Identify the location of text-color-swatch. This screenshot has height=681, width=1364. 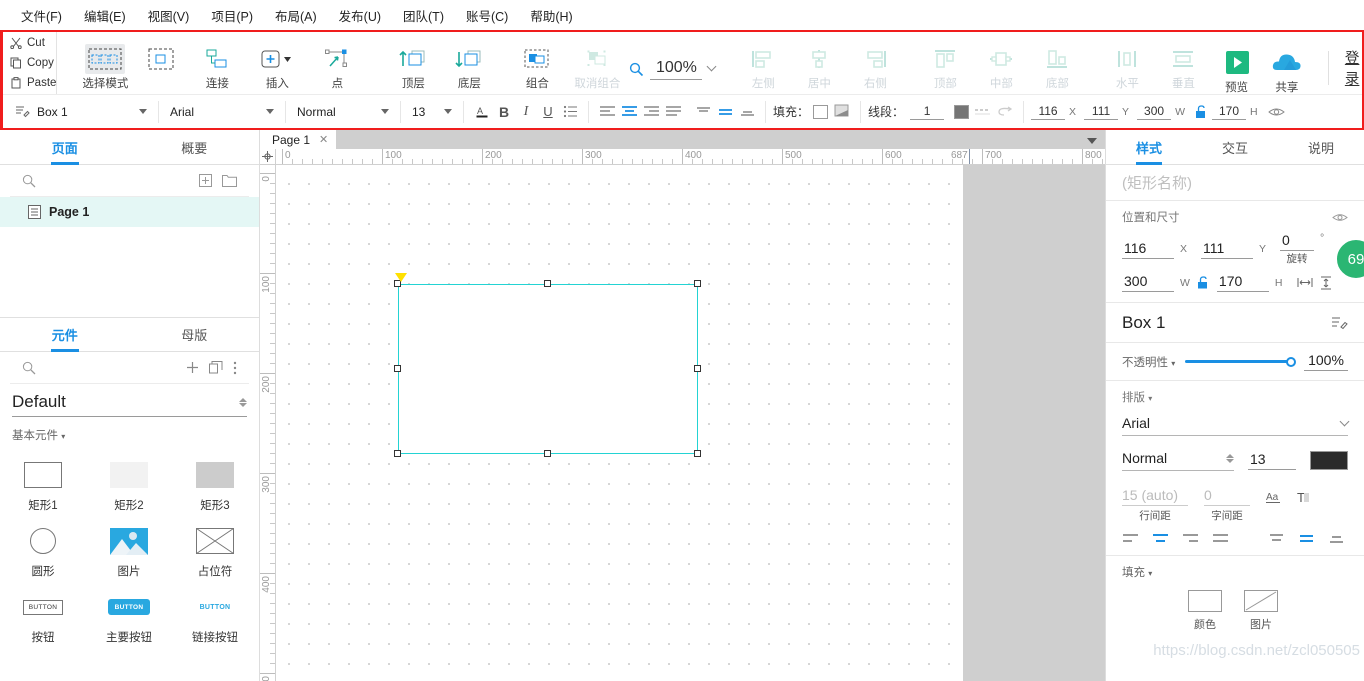
(1329, 460).